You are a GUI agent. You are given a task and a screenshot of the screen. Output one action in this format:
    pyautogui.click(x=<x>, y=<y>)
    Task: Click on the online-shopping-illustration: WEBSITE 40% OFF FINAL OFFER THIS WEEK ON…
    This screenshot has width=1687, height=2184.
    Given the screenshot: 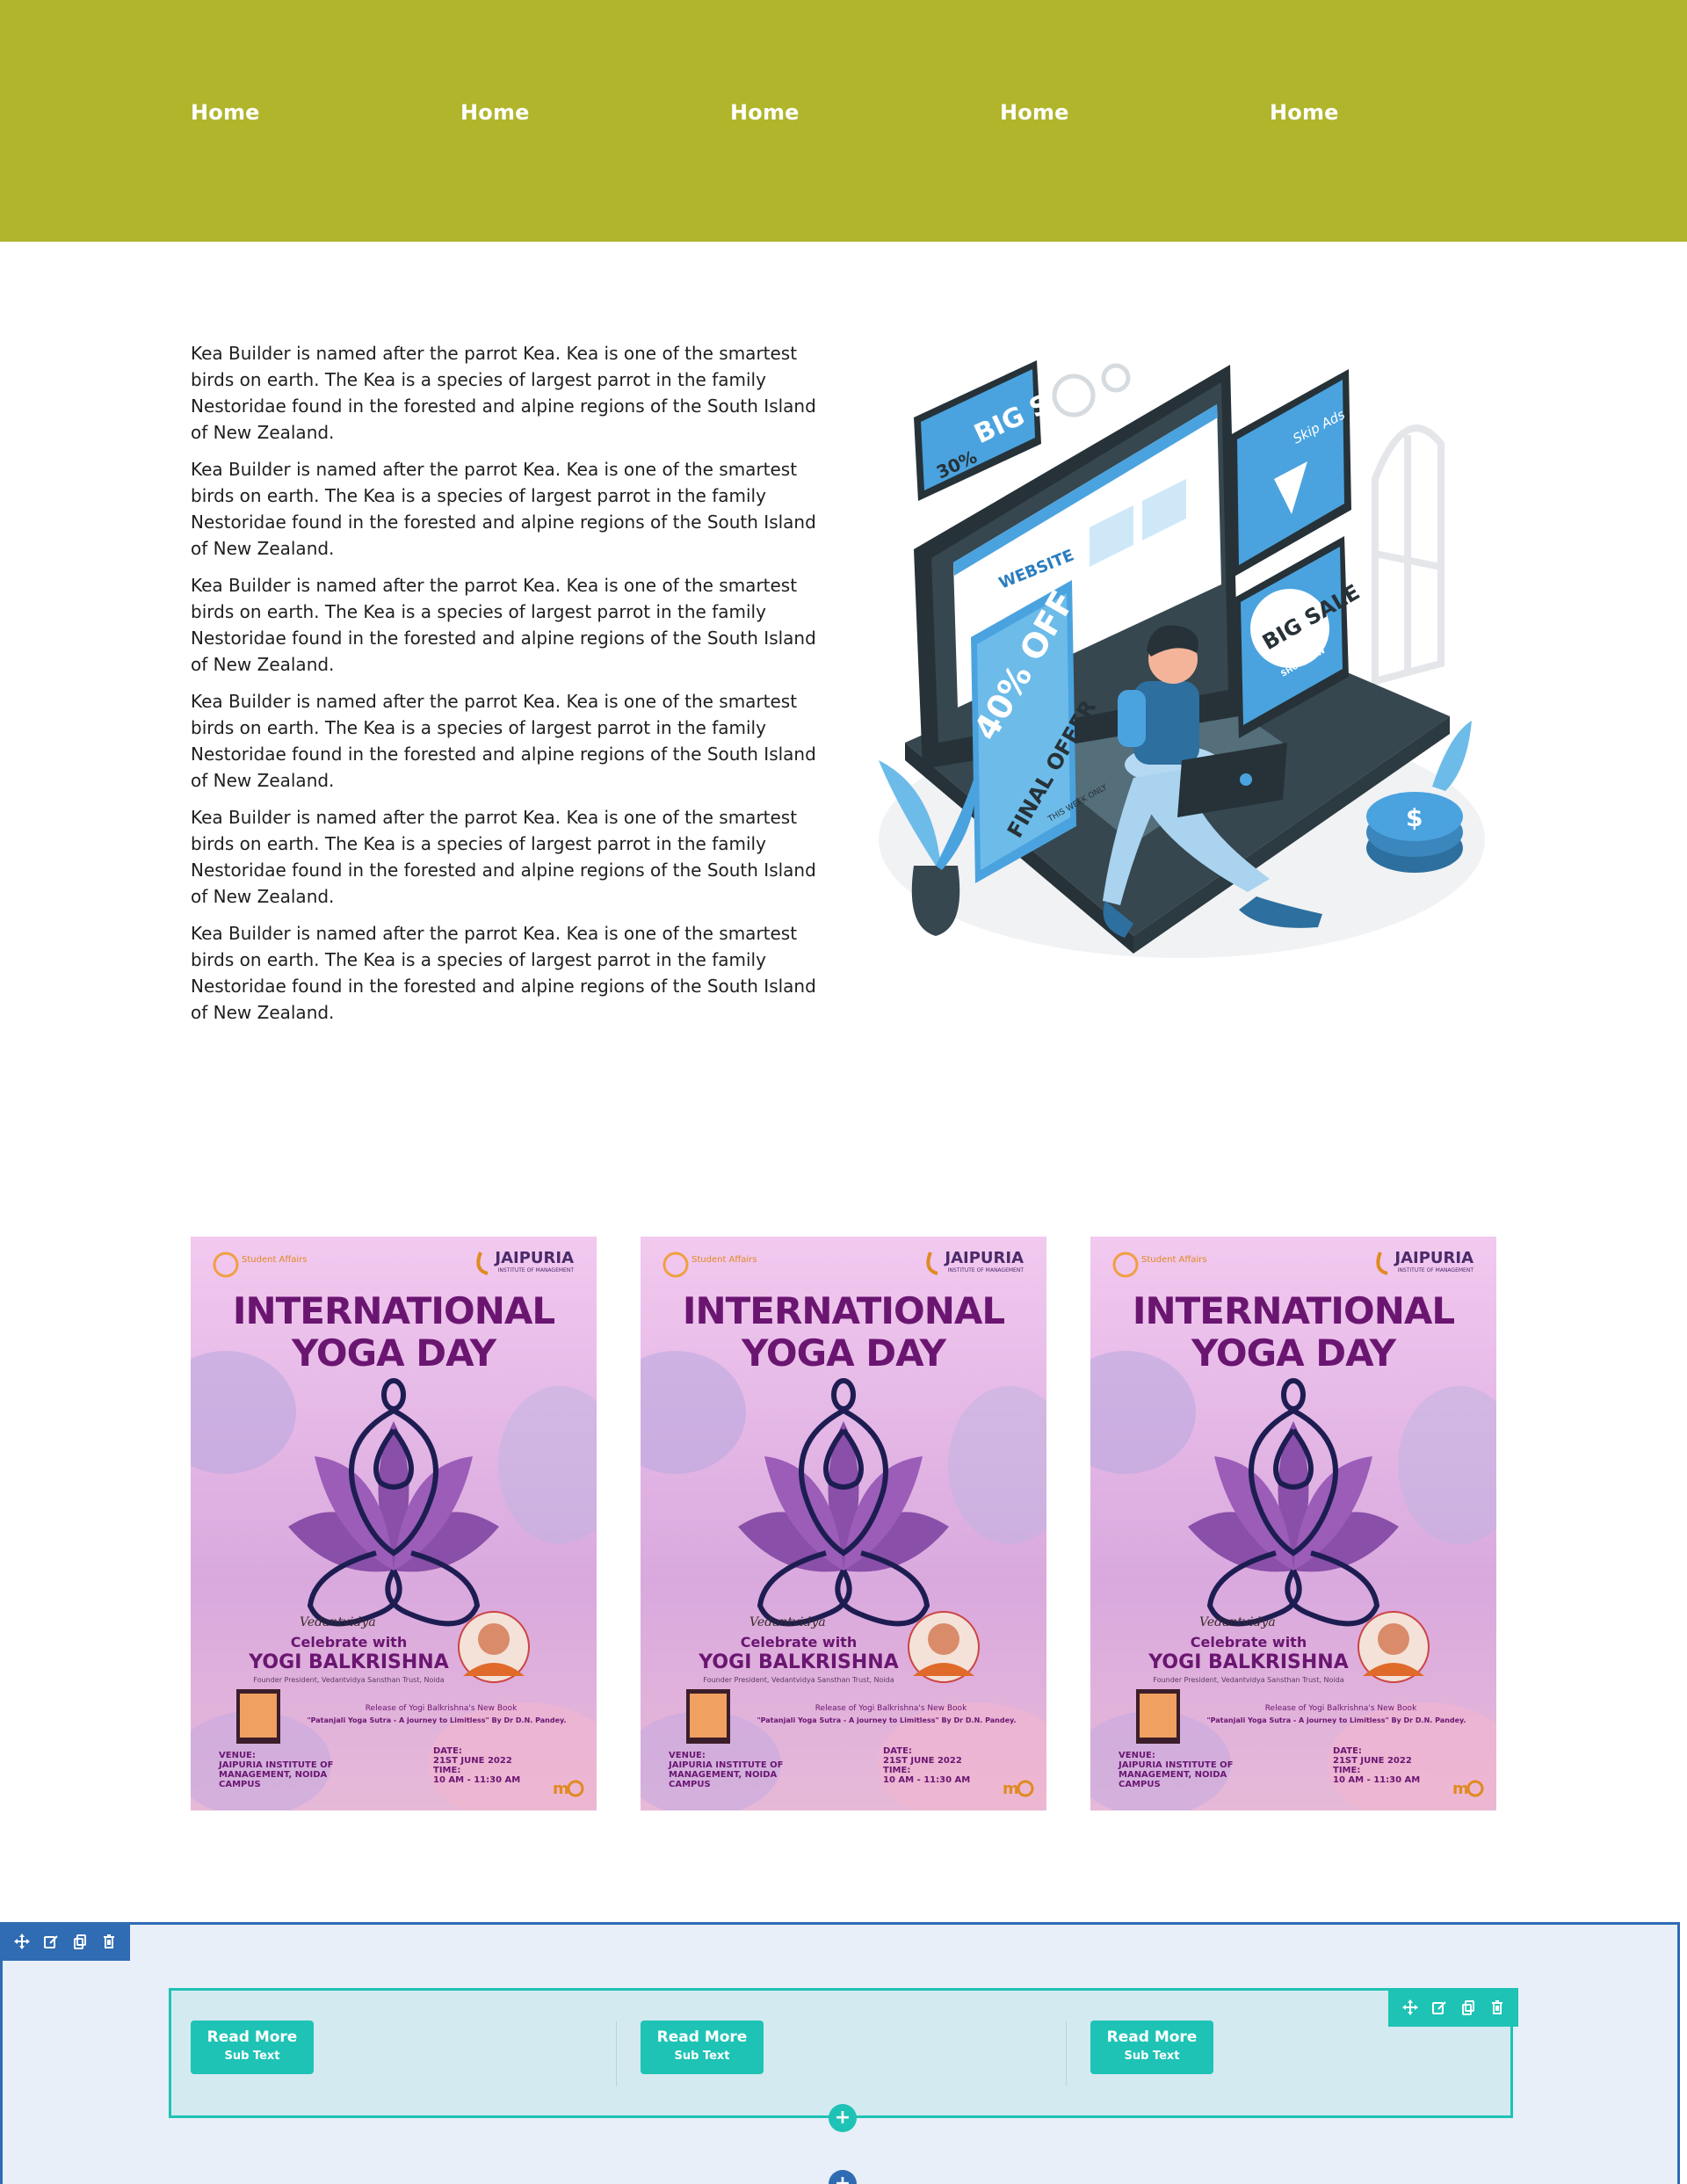 What is the action you would take?
    pyautogui.click(x=1177, y=659)
    